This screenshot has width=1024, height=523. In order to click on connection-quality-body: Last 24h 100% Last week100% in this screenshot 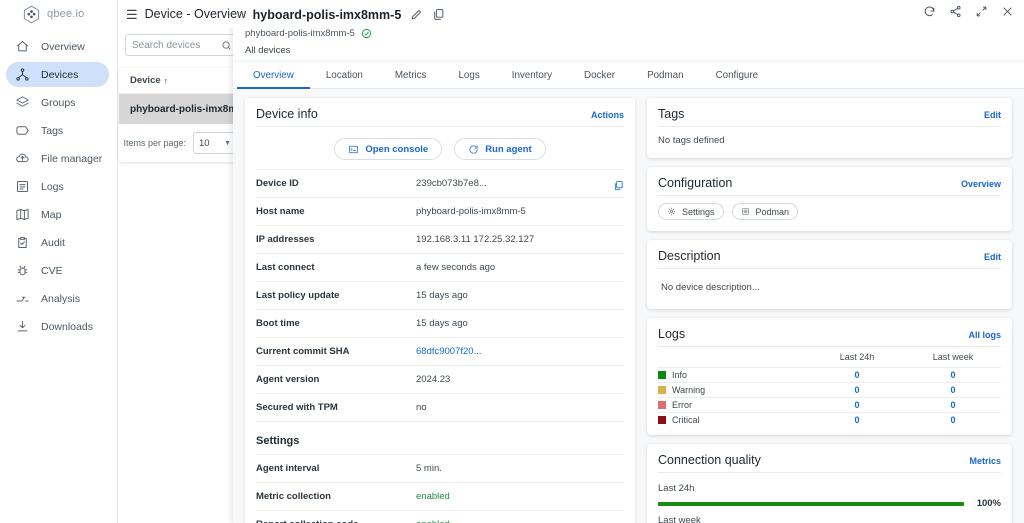, I will do `click(829, 498)`.